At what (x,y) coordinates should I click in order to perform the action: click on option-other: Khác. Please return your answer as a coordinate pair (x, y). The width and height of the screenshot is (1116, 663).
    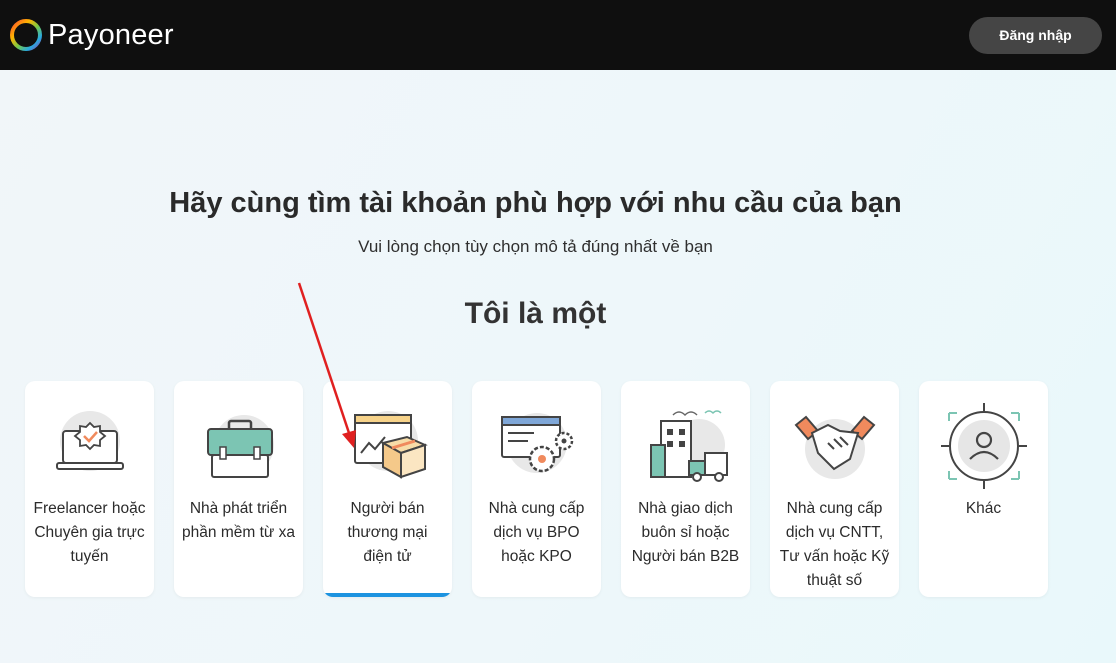
    Looking at the image, I should click on (983, 489).